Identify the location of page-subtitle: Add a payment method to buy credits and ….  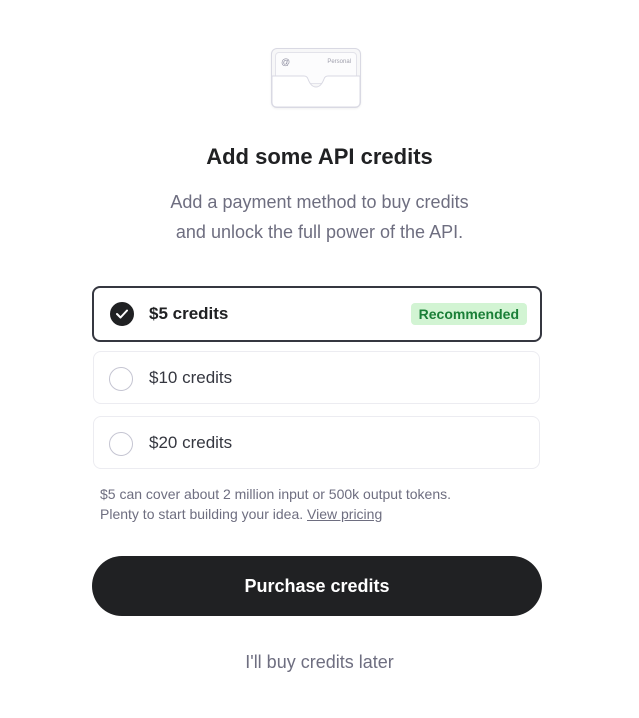
(319, 217).